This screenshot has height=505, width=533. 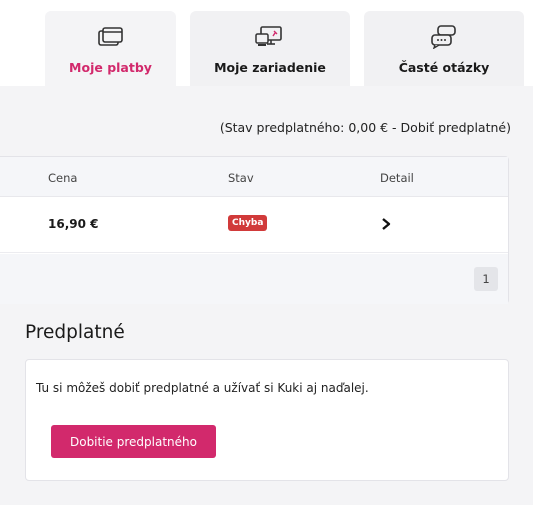 I want to click on topup-link: Dobiť predplatné, so click(x=454, y=127).